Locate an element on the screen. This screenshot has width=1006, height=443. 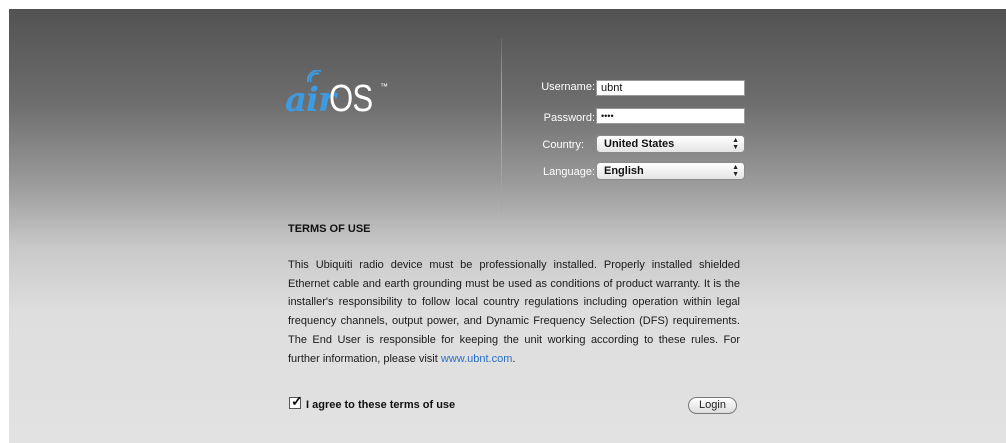
agree-label: I agree to these terms of use is located at coordinates (381, 405).